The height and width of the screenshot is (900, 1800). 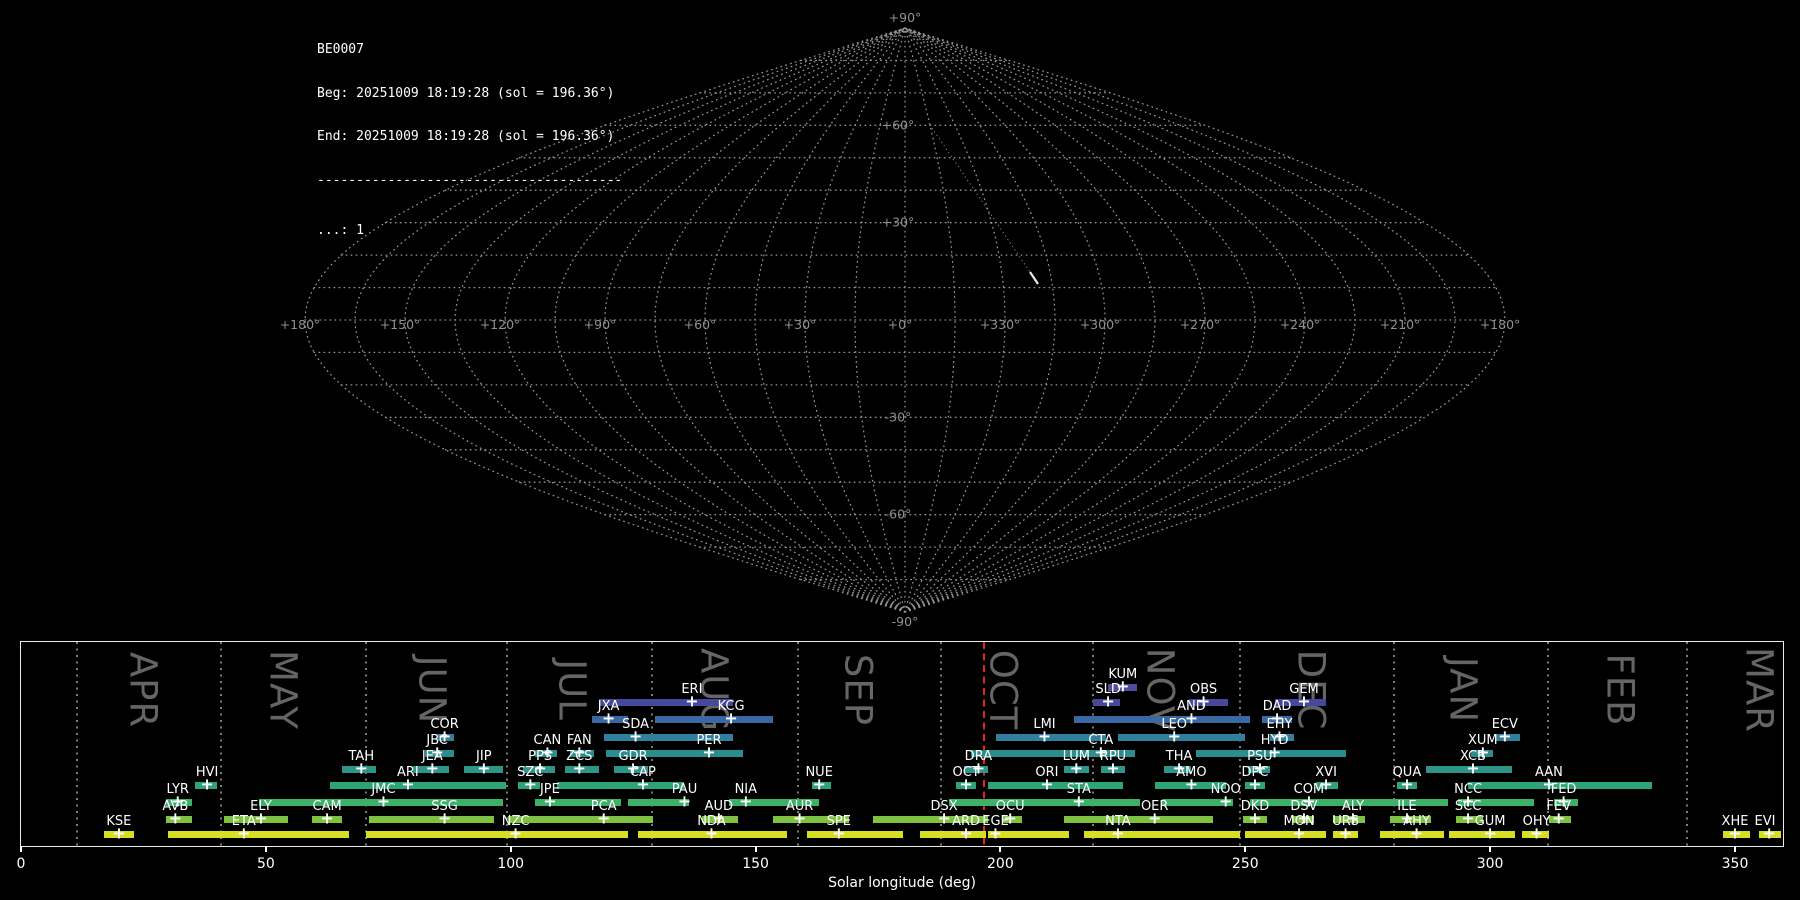 What do you see at coordinates (1536, 833) in the screenshot?
I see `shower-peak-marker-ohy: +` at bounding box center [1536, 833].